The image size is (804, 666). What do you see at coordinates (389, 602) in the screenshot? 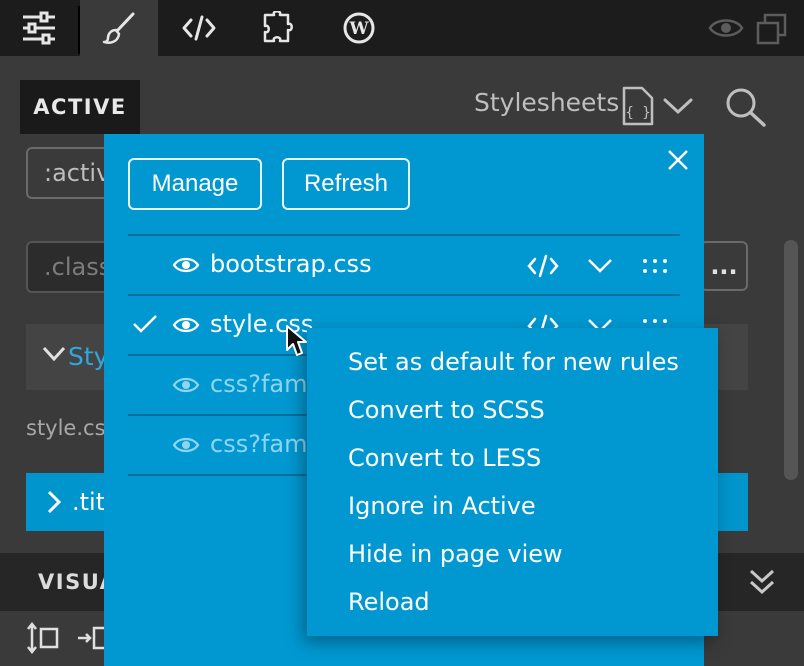
I see `menu-item-reload: Reload` at bounding box center [389, 602].